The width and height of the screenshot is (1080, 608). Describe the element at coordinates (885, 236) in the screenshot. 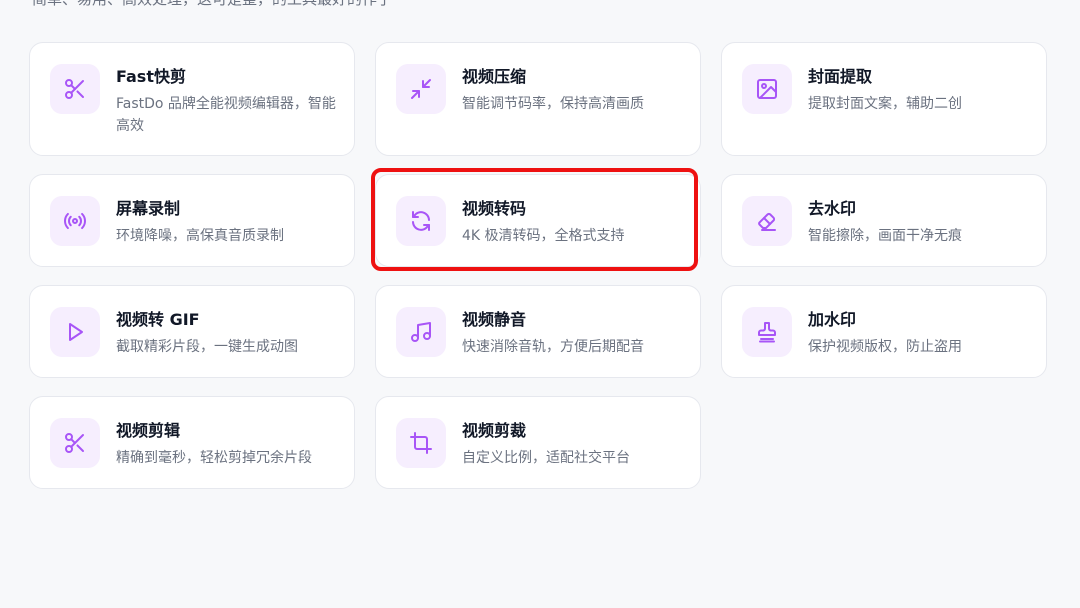

I see `tool-description: 智能擦除，画面干净无痕` at that location.